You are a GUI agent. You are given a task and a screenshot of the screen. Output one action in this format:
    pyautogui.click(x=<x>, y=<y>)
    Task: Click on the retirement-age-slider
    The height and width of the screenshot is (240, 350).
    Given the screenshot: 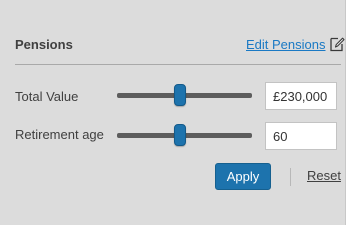 What is the action you would take?
    pyautogui.click(x=184, y=136)
    